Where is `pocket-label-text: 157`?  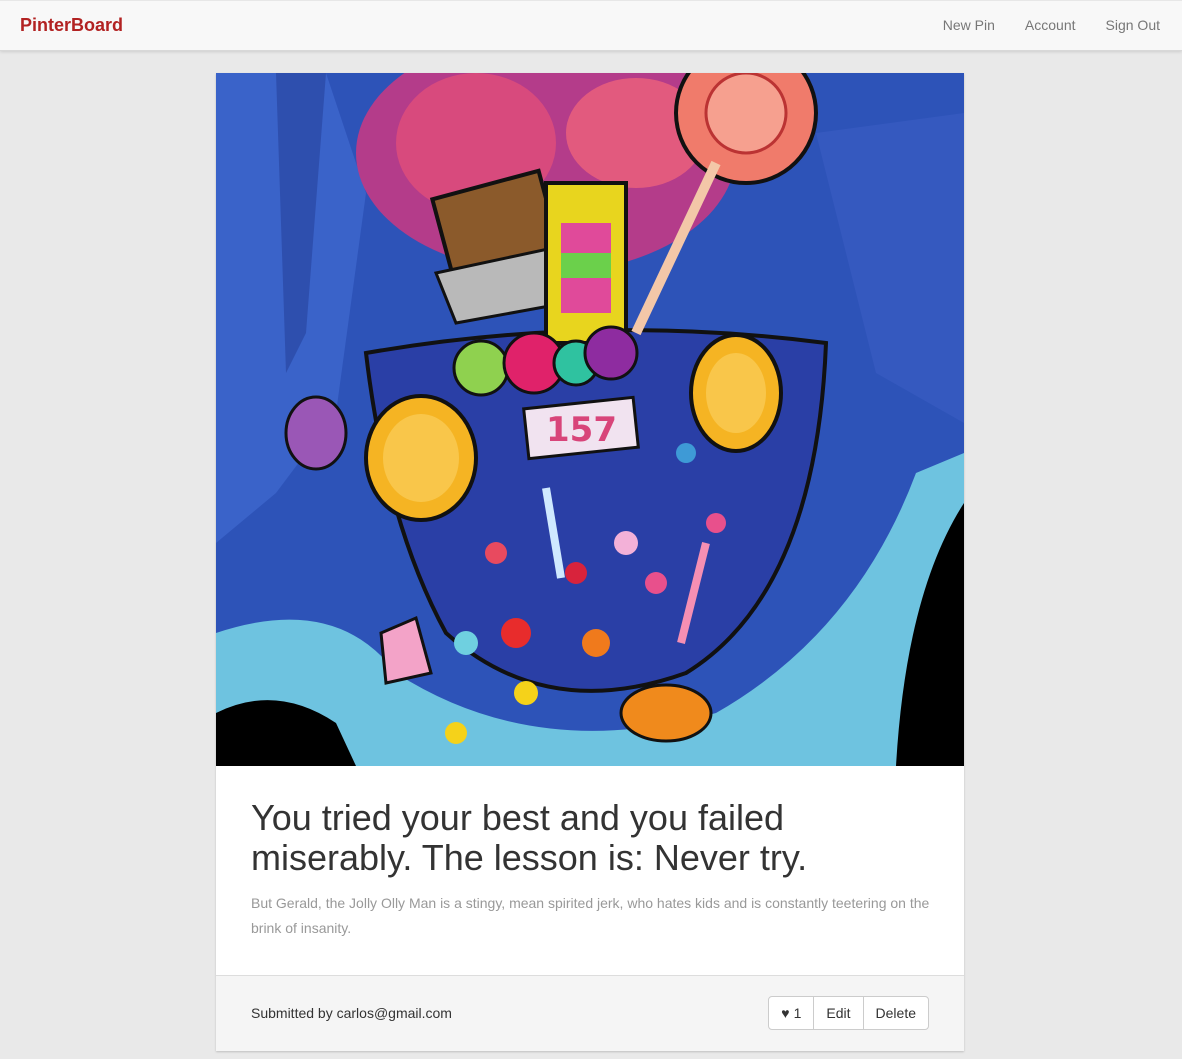 pocket-label-text: 157 is located at coordinates (581, 430).